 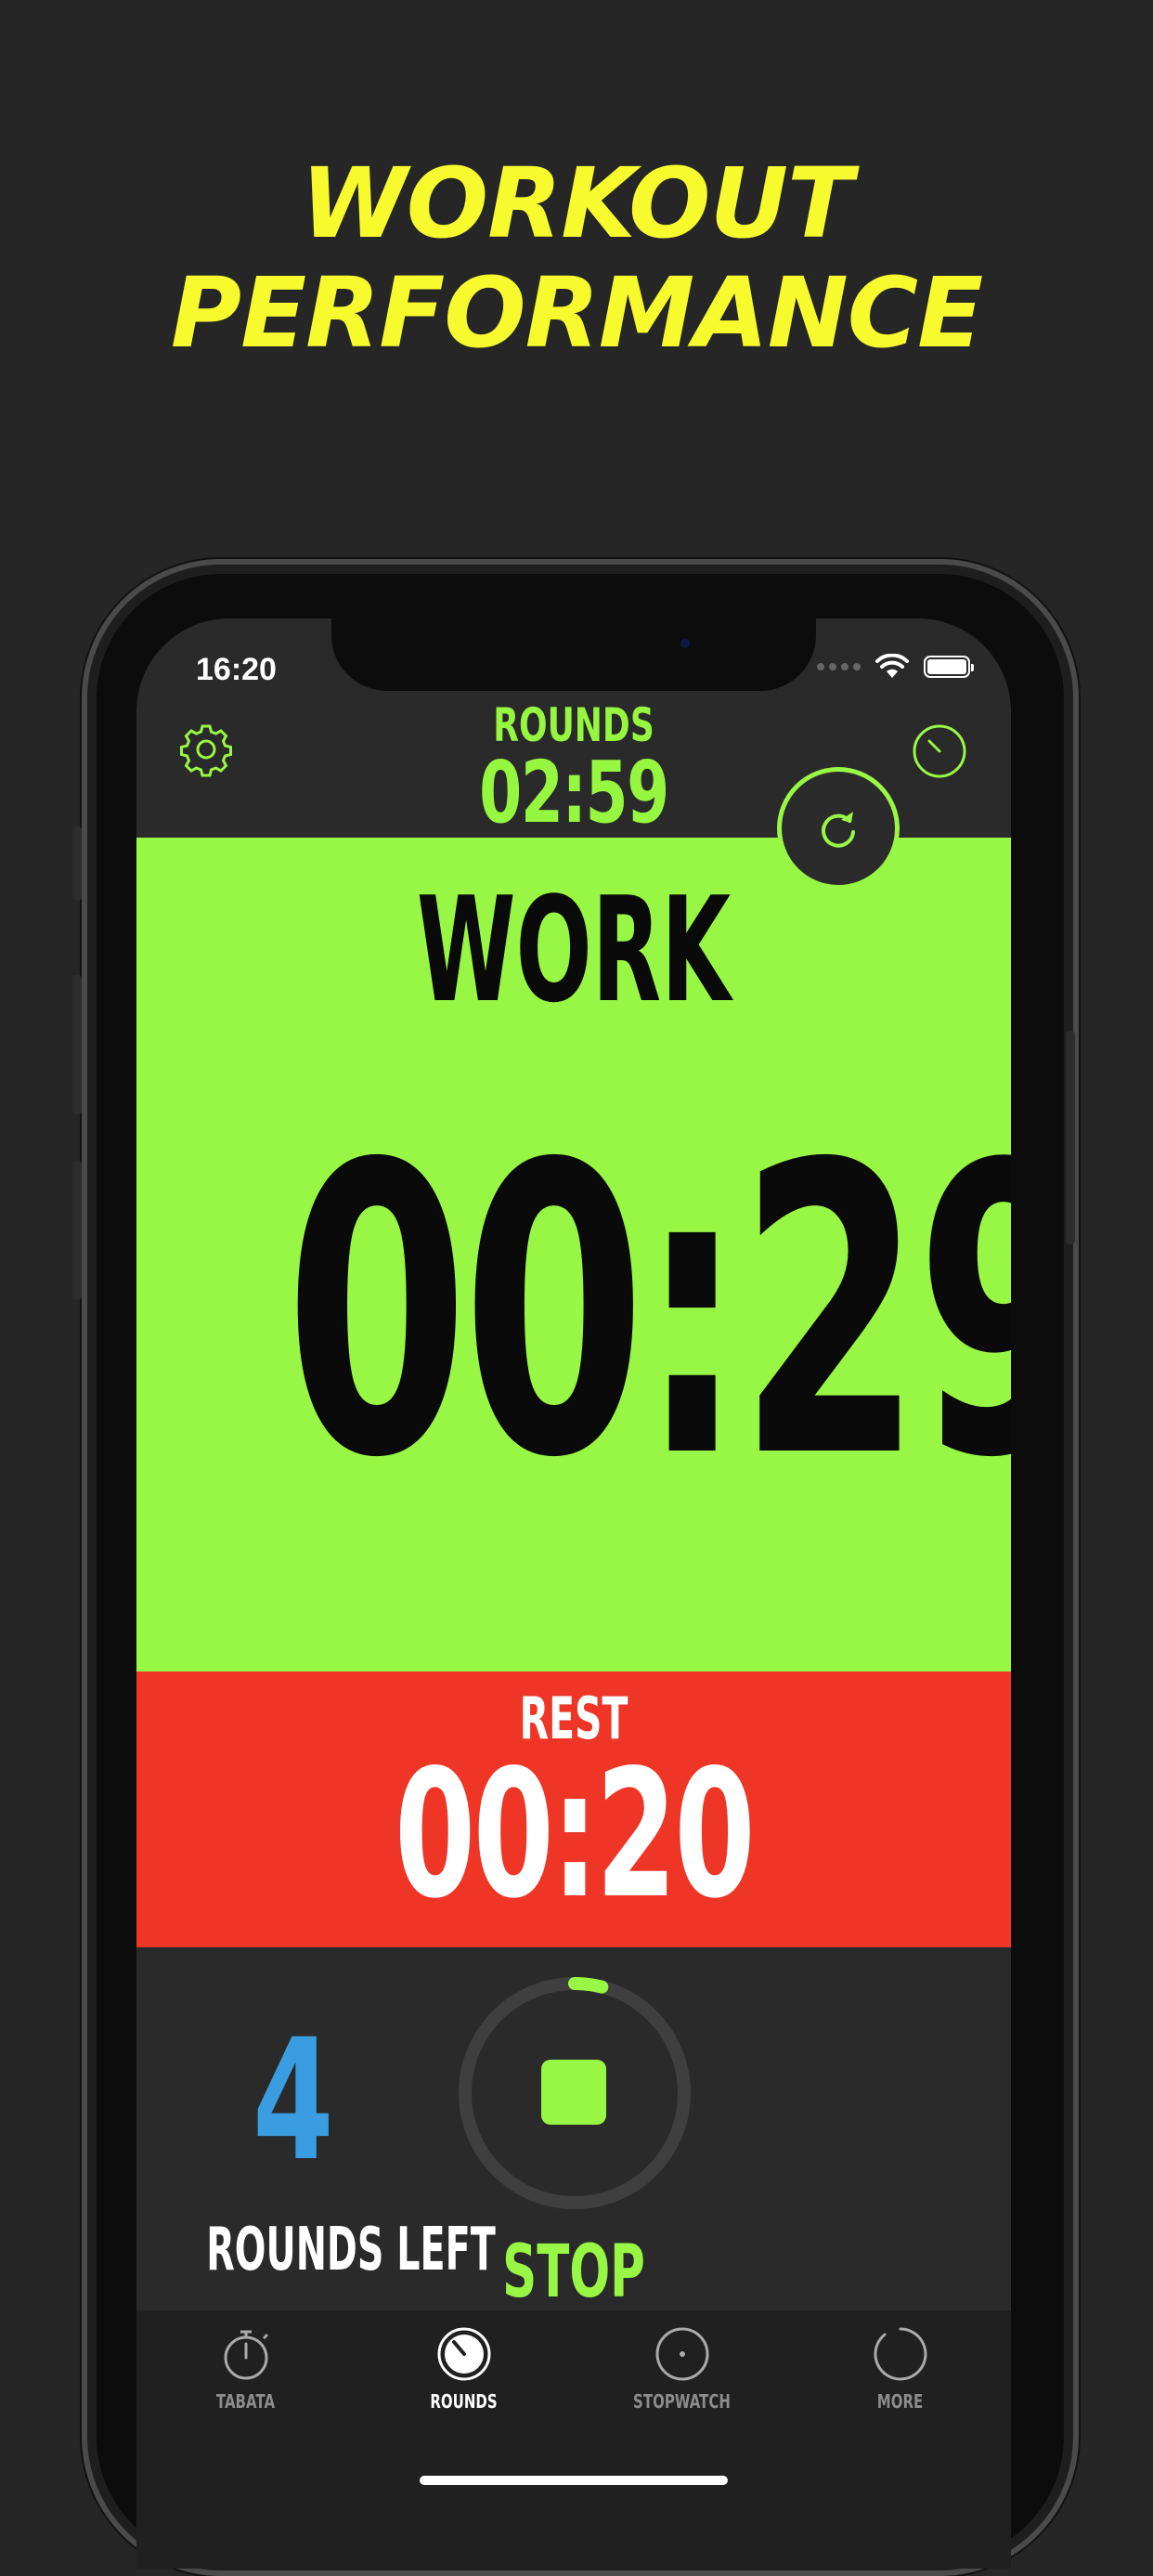 I want to click on reset-button, so click(x=838, y=828).